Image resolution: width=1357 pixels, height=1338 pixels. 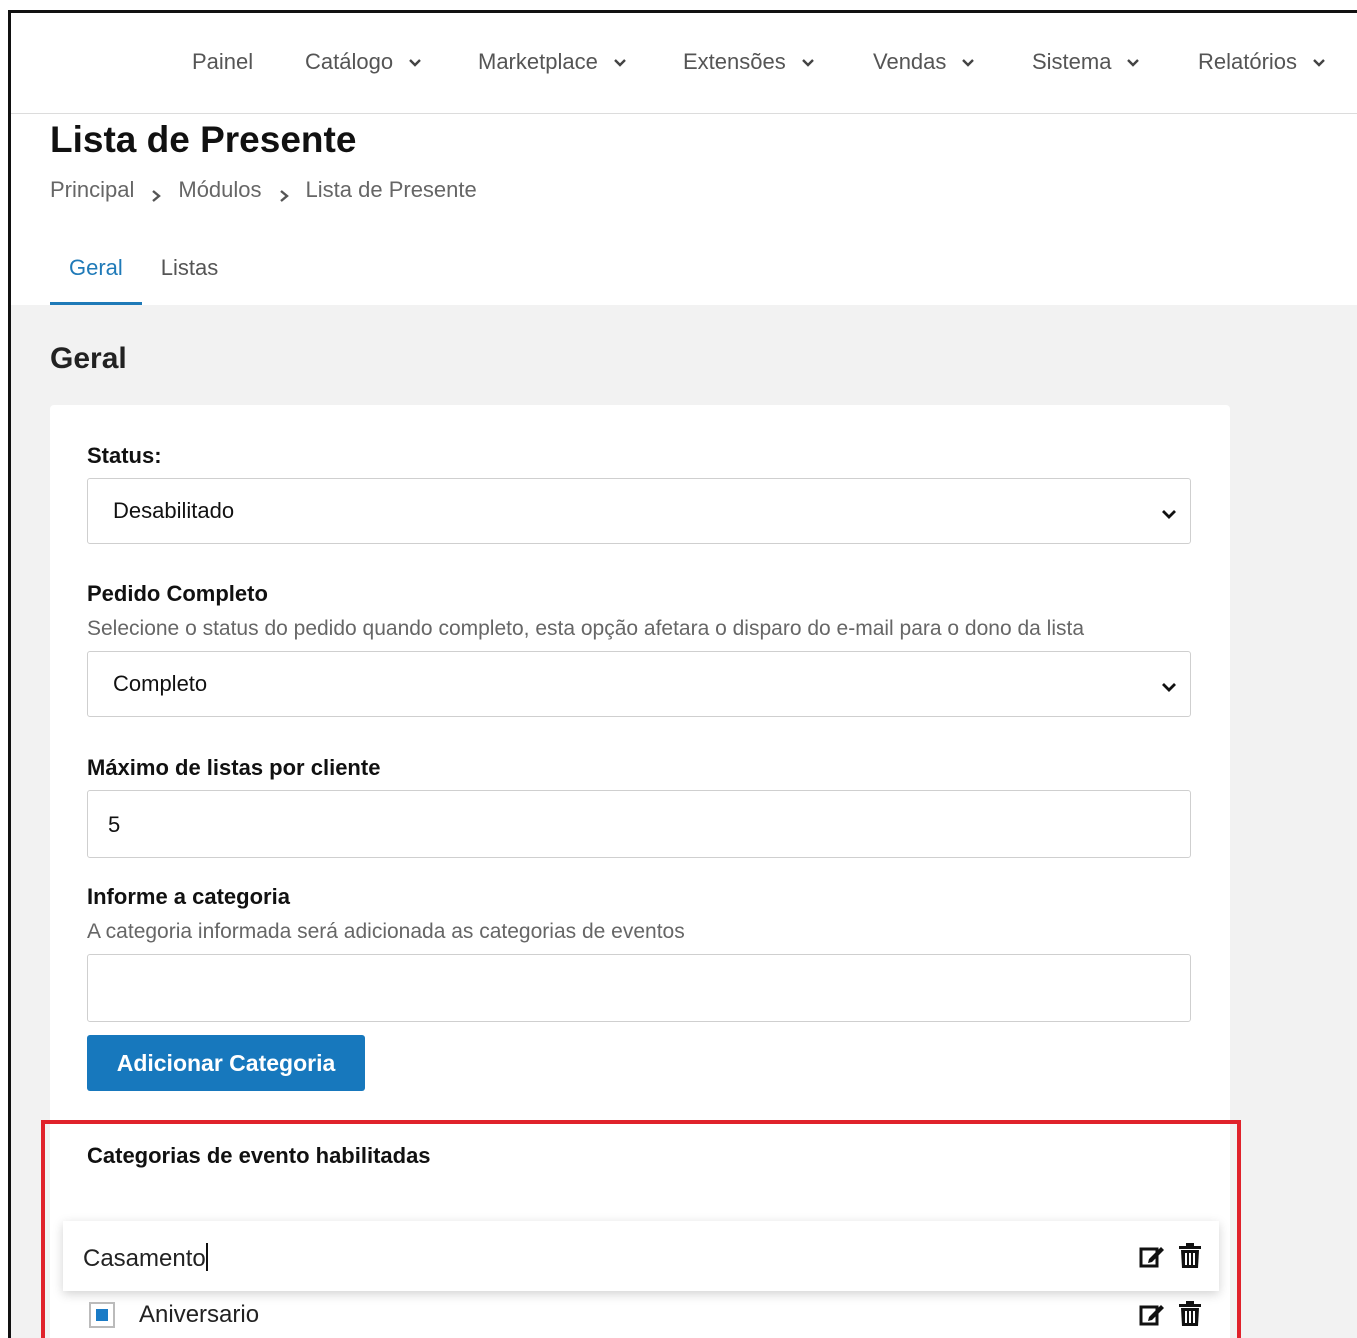 What do you see at coordinates (639, 511) in the screenshot?
I see `status-select: Desabilitado` at bounding box center [639, 511].